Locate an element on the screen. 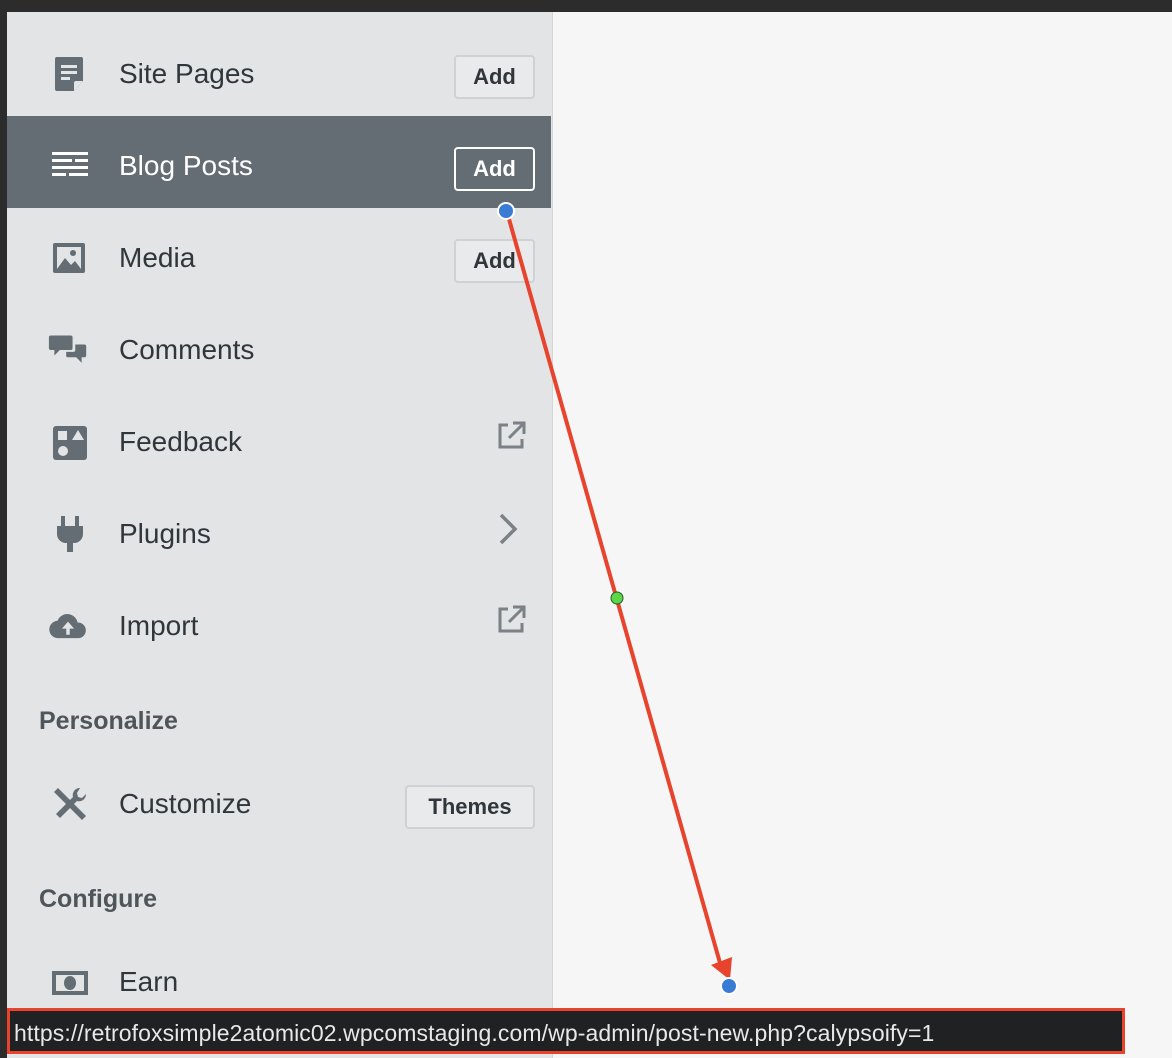 This screenshot has height=1058, width=1172. tools-icon is located at coordinates (70, 803).